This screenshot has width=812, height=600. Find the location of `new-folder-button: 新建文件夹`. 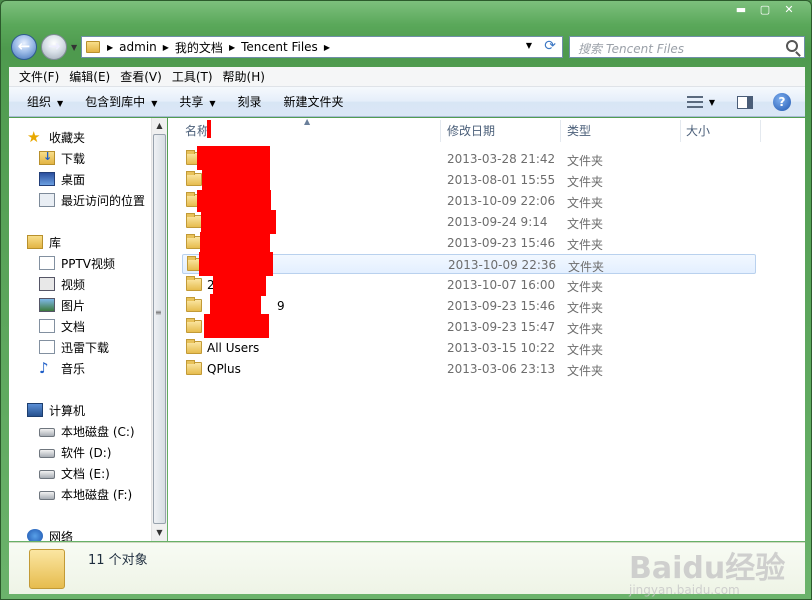

new-folder-button: 新建文件夹 is located at coordinates (314, 101).